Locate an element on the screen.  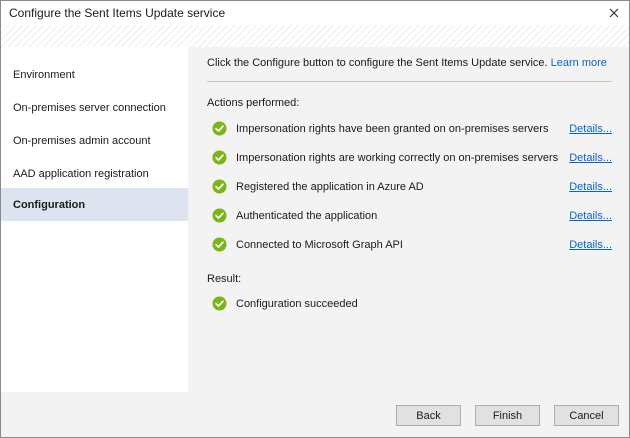
sidebar-item-aad-application-registration: AAD application registration is located at coordinates (94, 173).